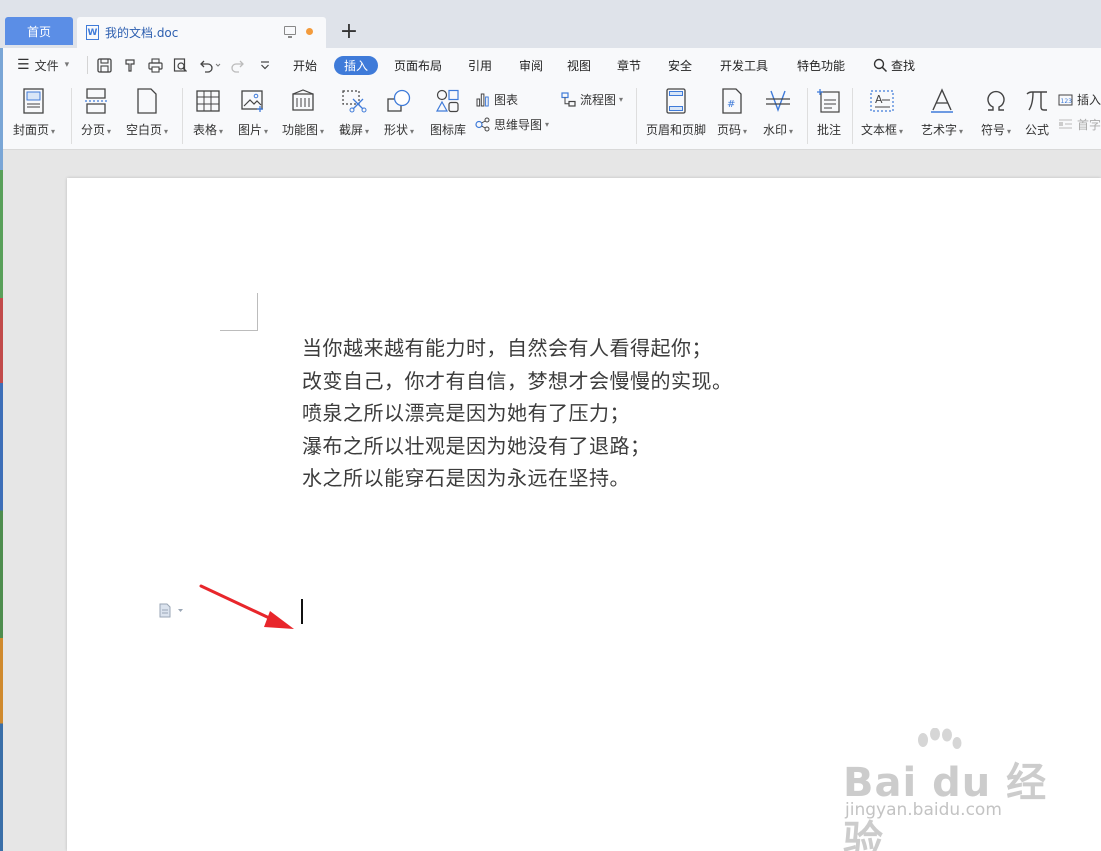  I want to click on menu-review: 审阅, so click(531, 65).